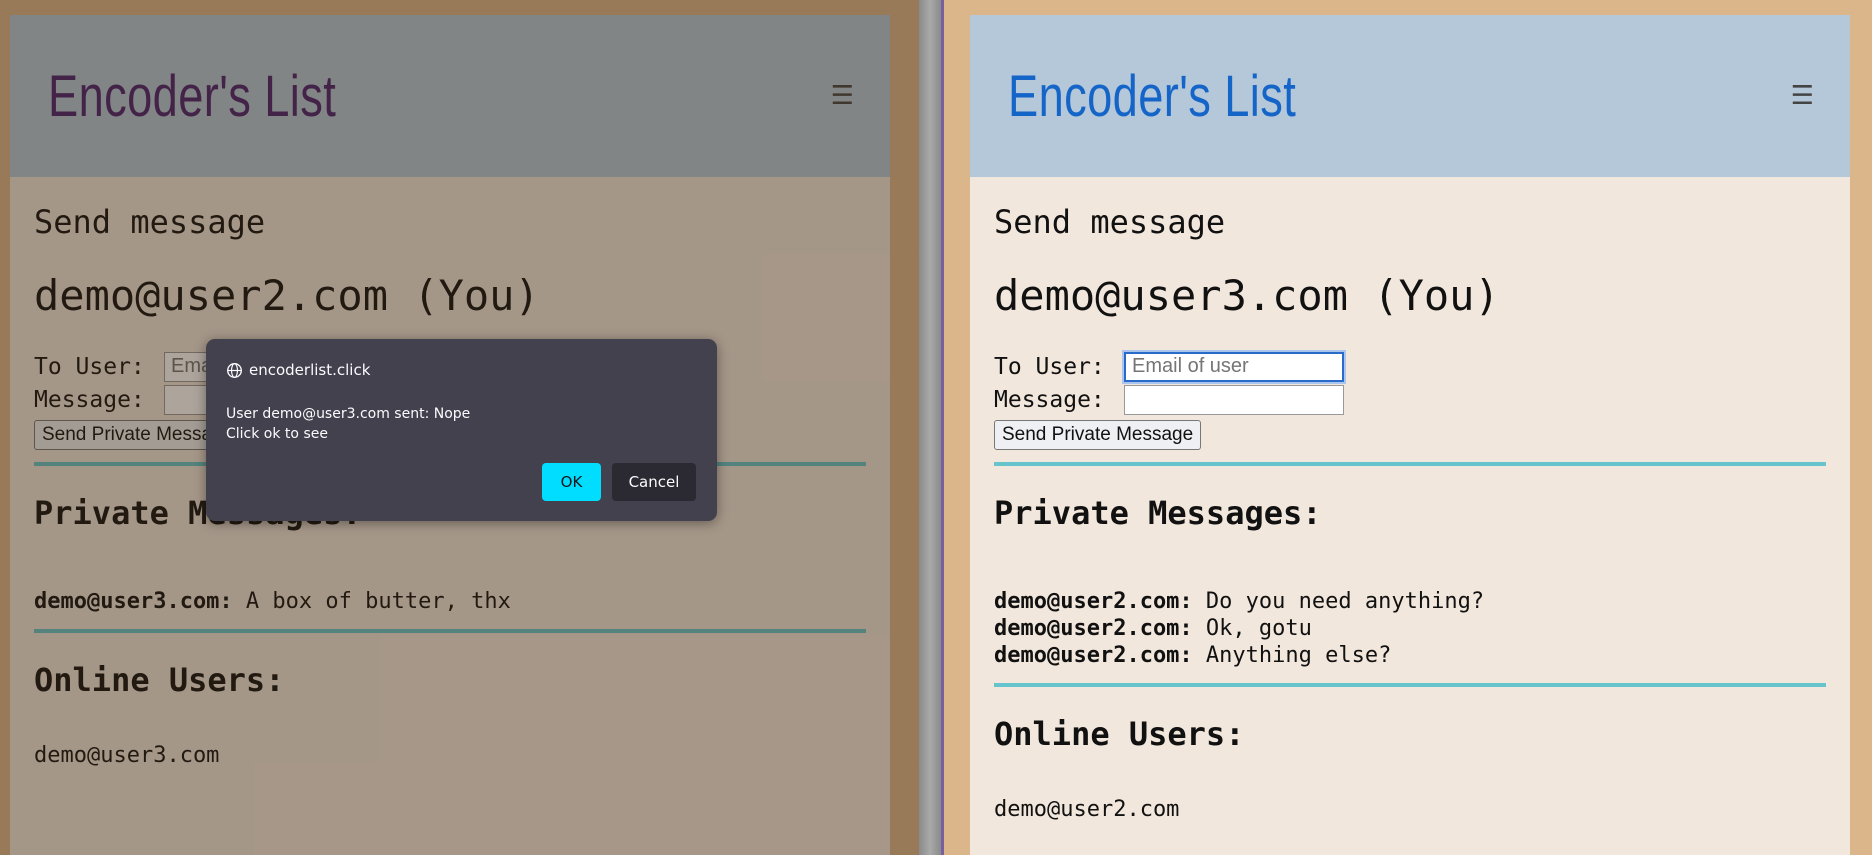 Image resolution: width=1872 pixels, height=855 pixels. I want to click on send-private-message-button: Send Private Message, so click(1098, 435).